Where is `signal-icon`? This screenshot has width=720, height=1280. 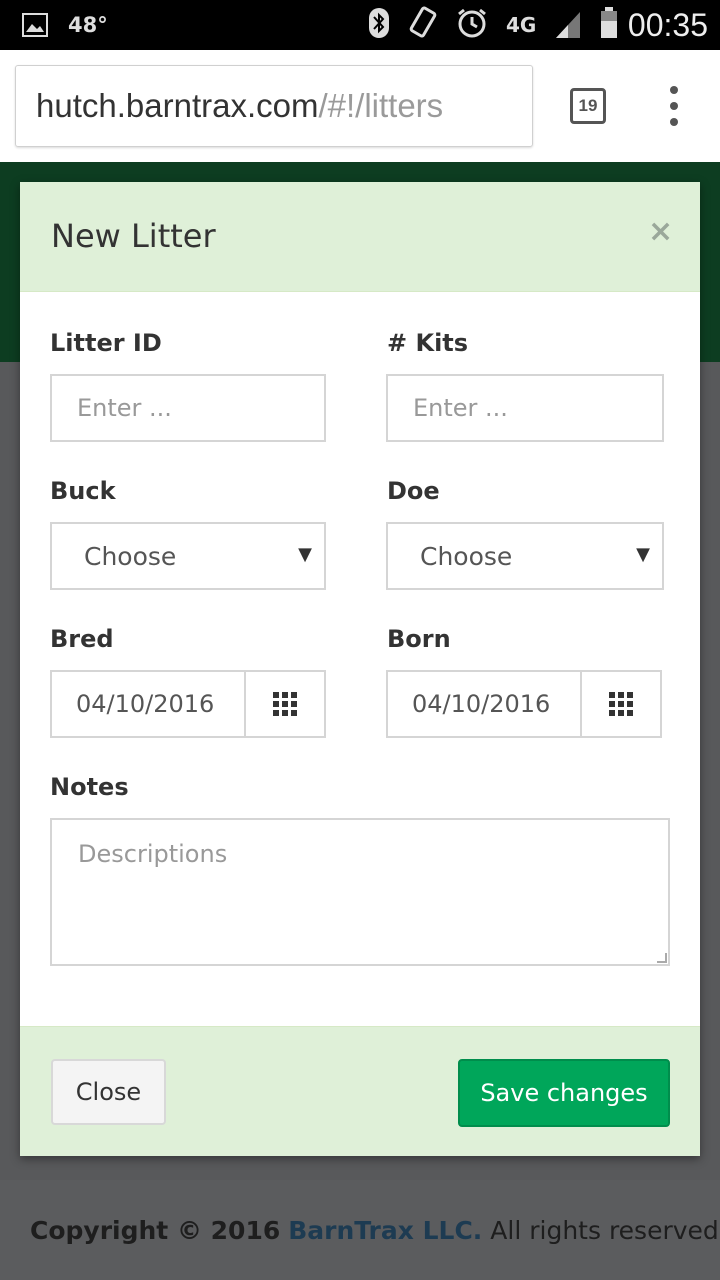 signal-icon is located at coordinates (568, 25).